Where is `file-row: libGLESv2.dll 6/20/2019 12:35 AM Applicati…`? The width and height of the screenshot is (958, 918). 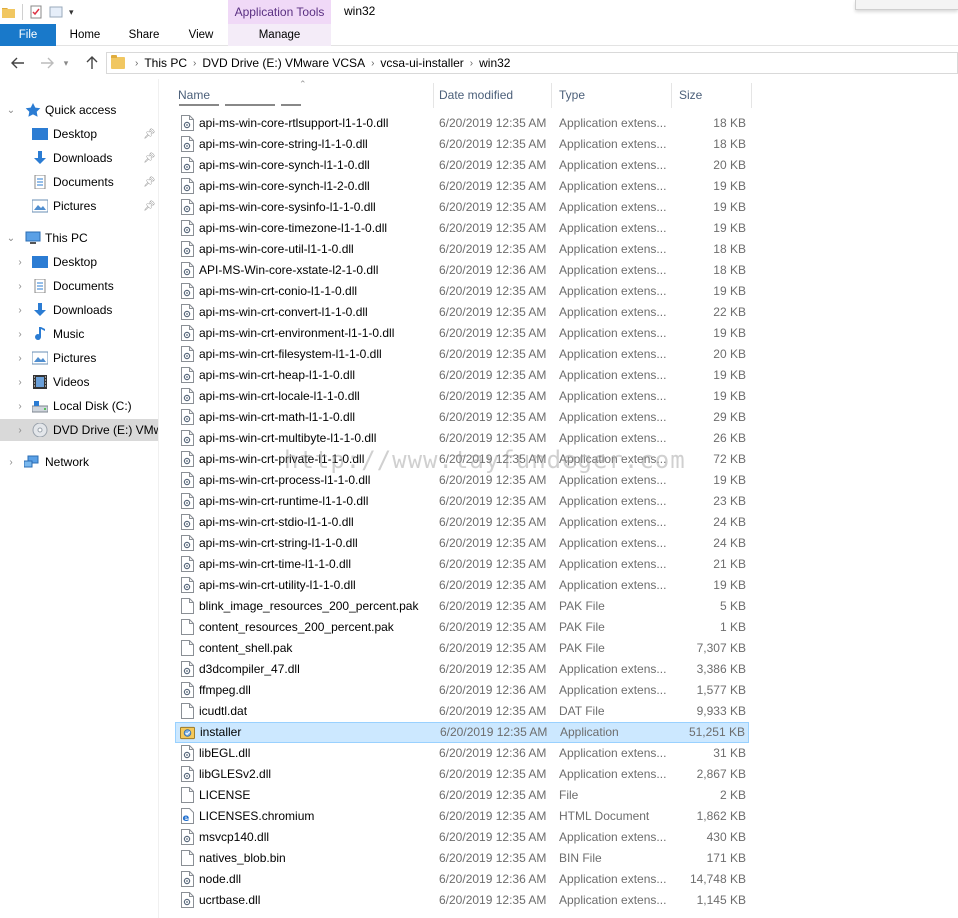 file-row: libGLESv2.dll 6/20/2019 12:35 AM Applicati… is located at coordinates (462, 774).